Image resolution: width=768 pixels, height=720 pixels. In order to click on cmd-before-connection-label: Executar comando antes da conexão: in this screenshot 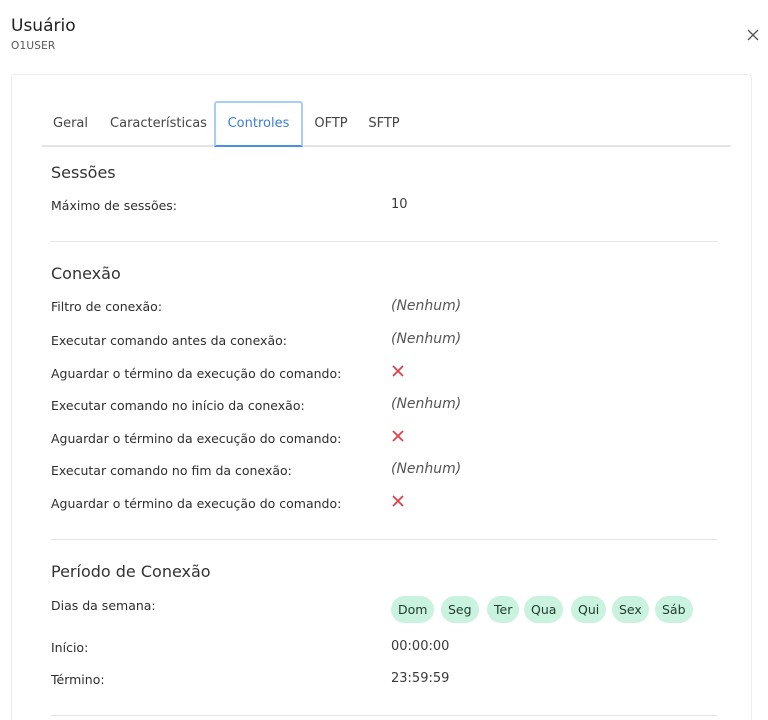, I will do `click(169, 340)`.